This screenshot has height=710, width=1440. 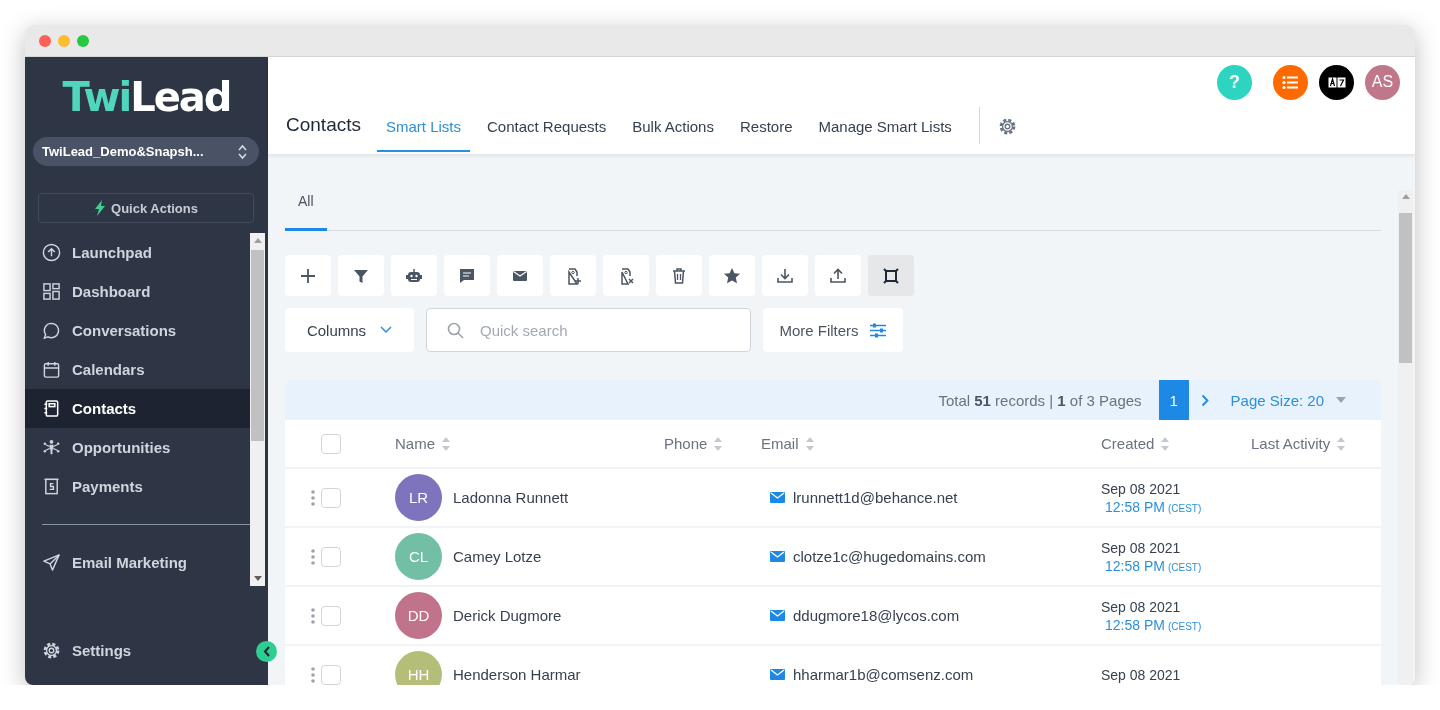 What do you see at coordinates (889, 556) in the screenshot?
I see `email-text: clotze1c@hugedomains.com` at bounding box center [889, 556].